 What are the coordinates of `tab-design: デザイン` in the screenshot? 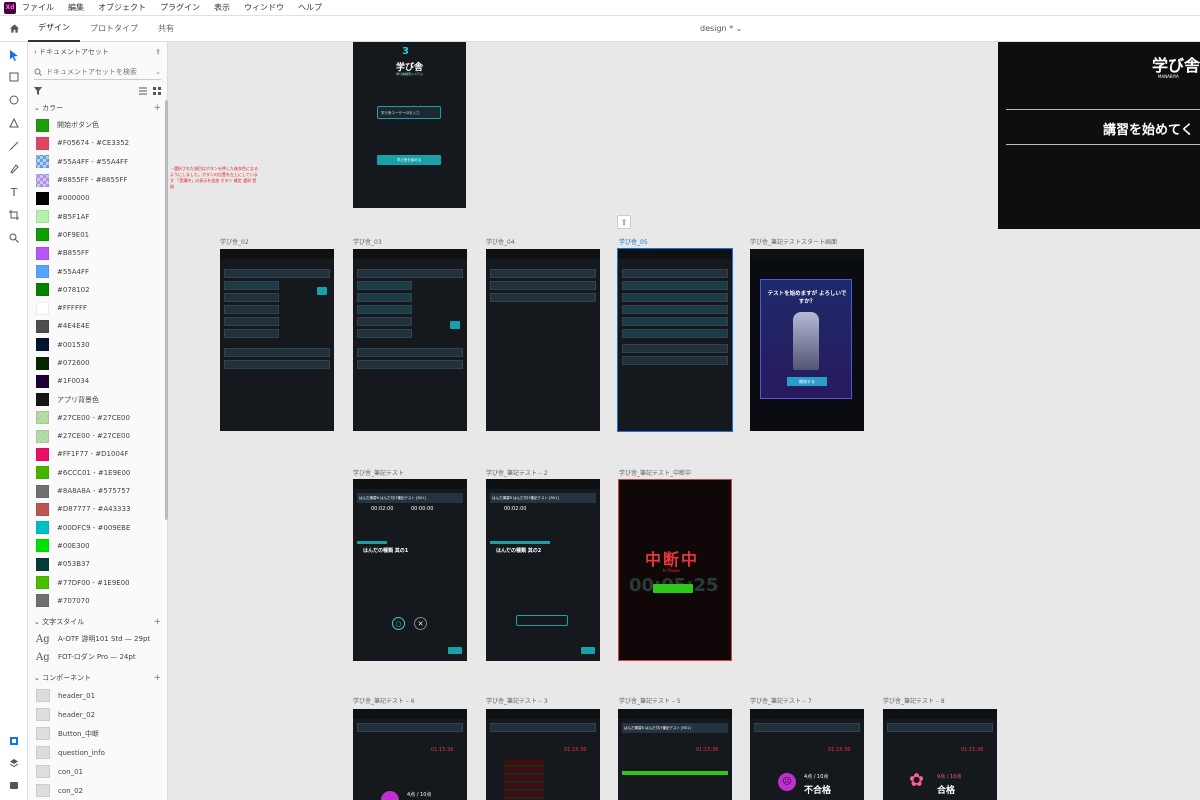 It's located at (54, 29).